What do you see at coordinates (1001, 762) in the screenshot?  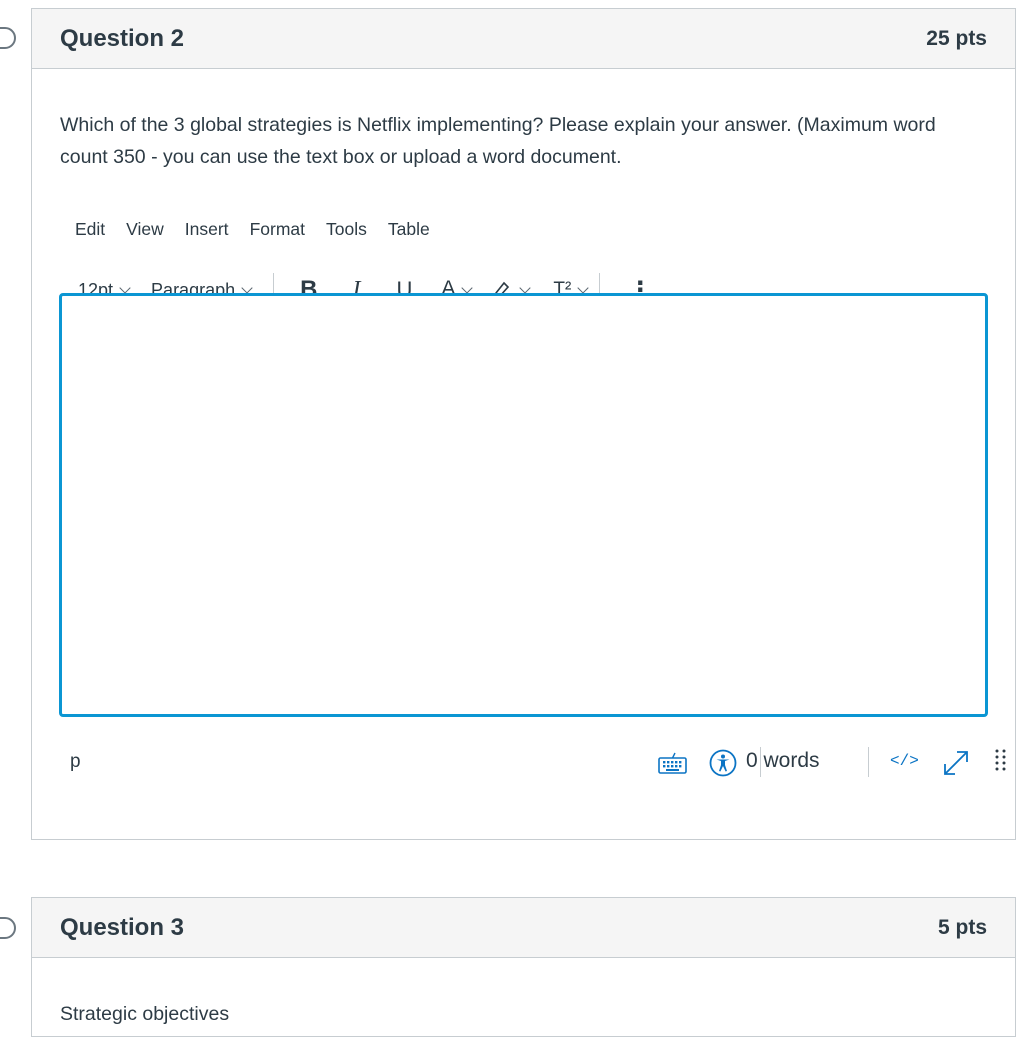 I see `resize-handle-icon` at bounding box center [1001, 762].